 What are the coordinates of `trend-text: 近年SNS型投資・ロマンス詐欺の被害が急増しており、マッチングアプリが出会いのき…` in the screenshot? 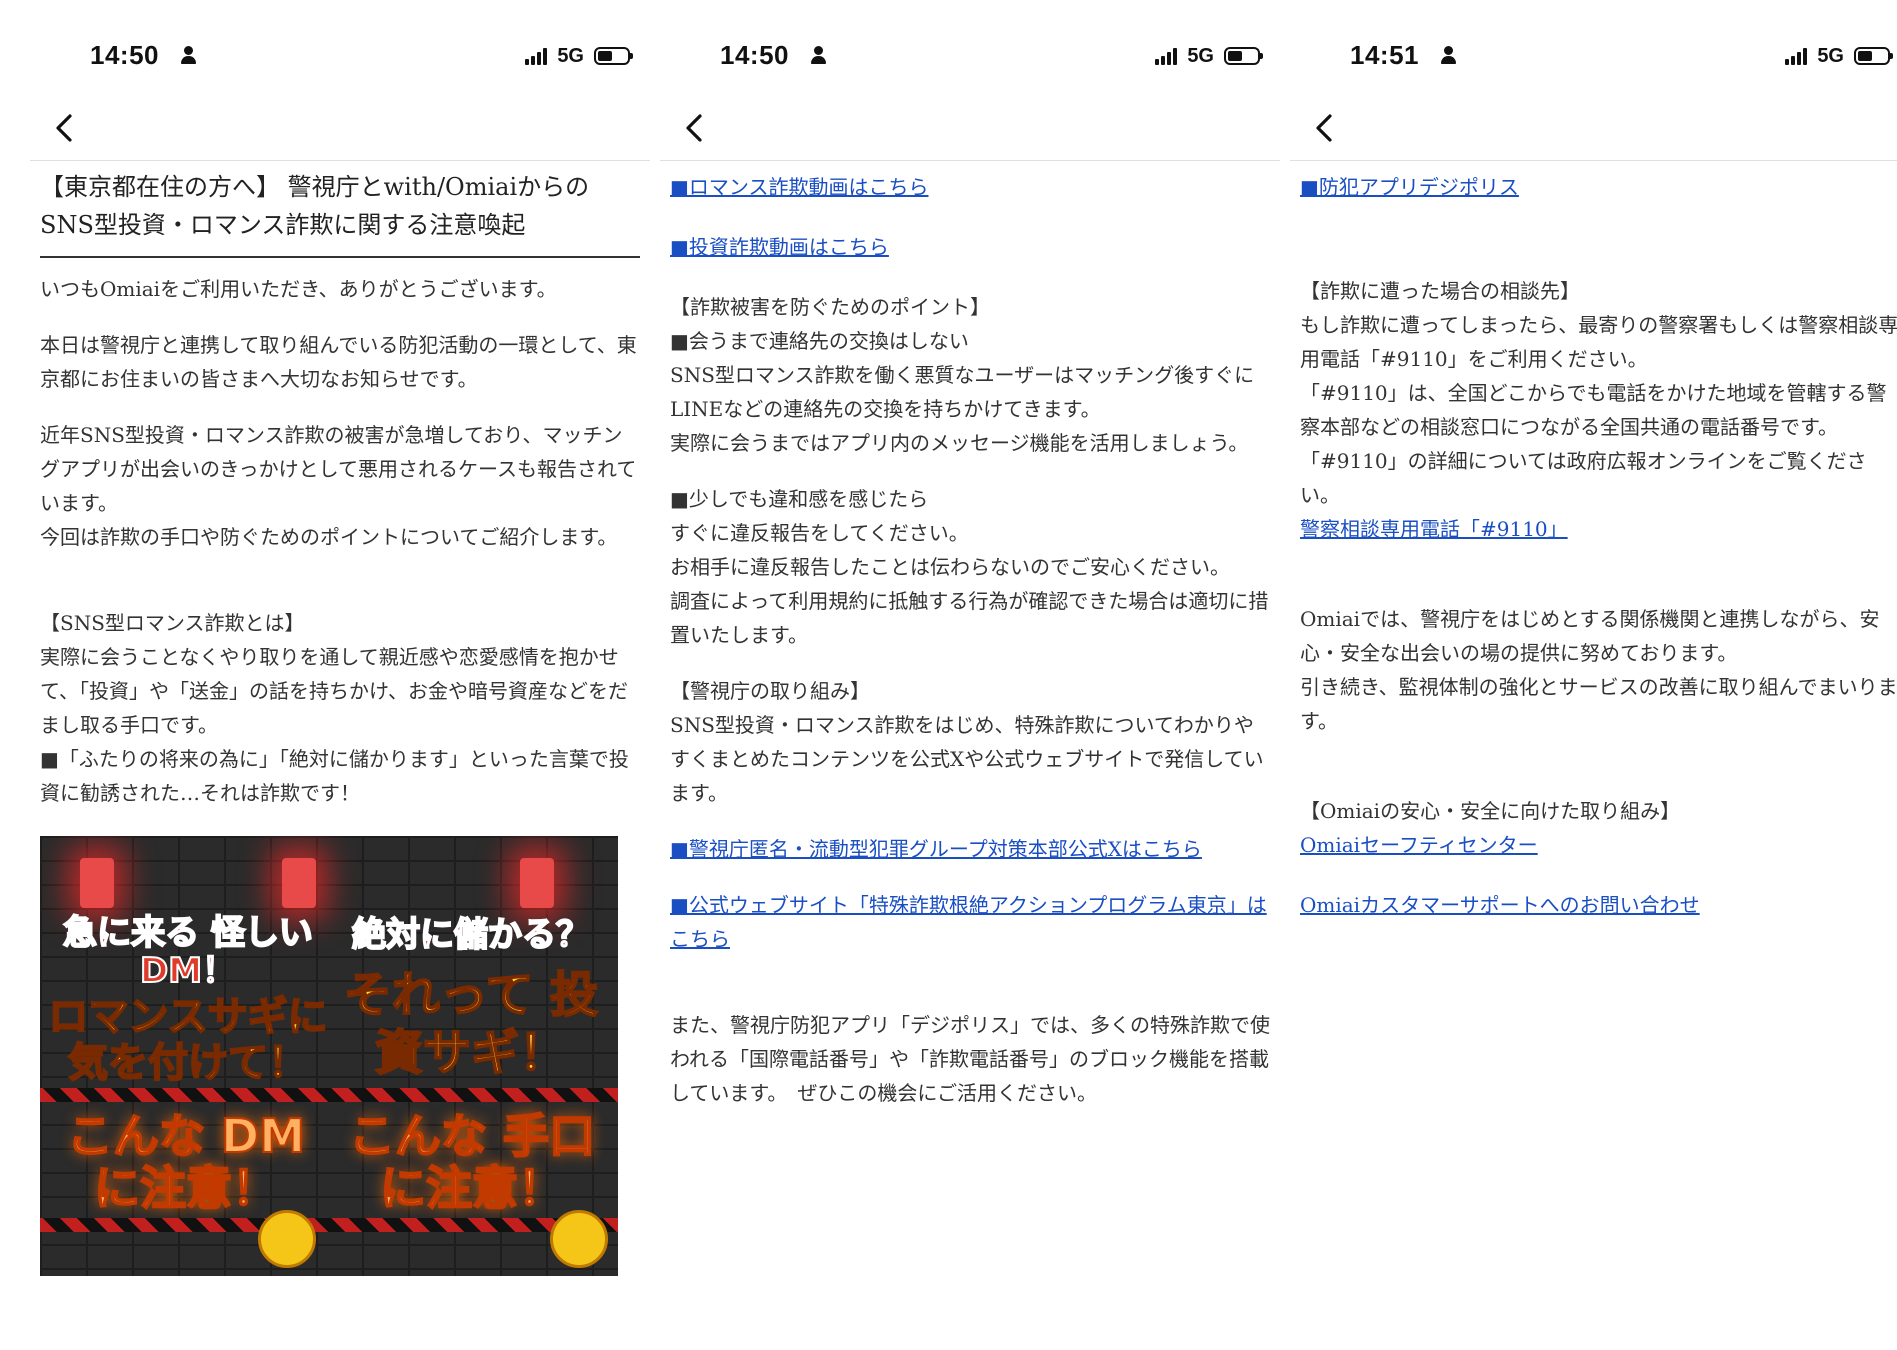 It's located at (338, 469).